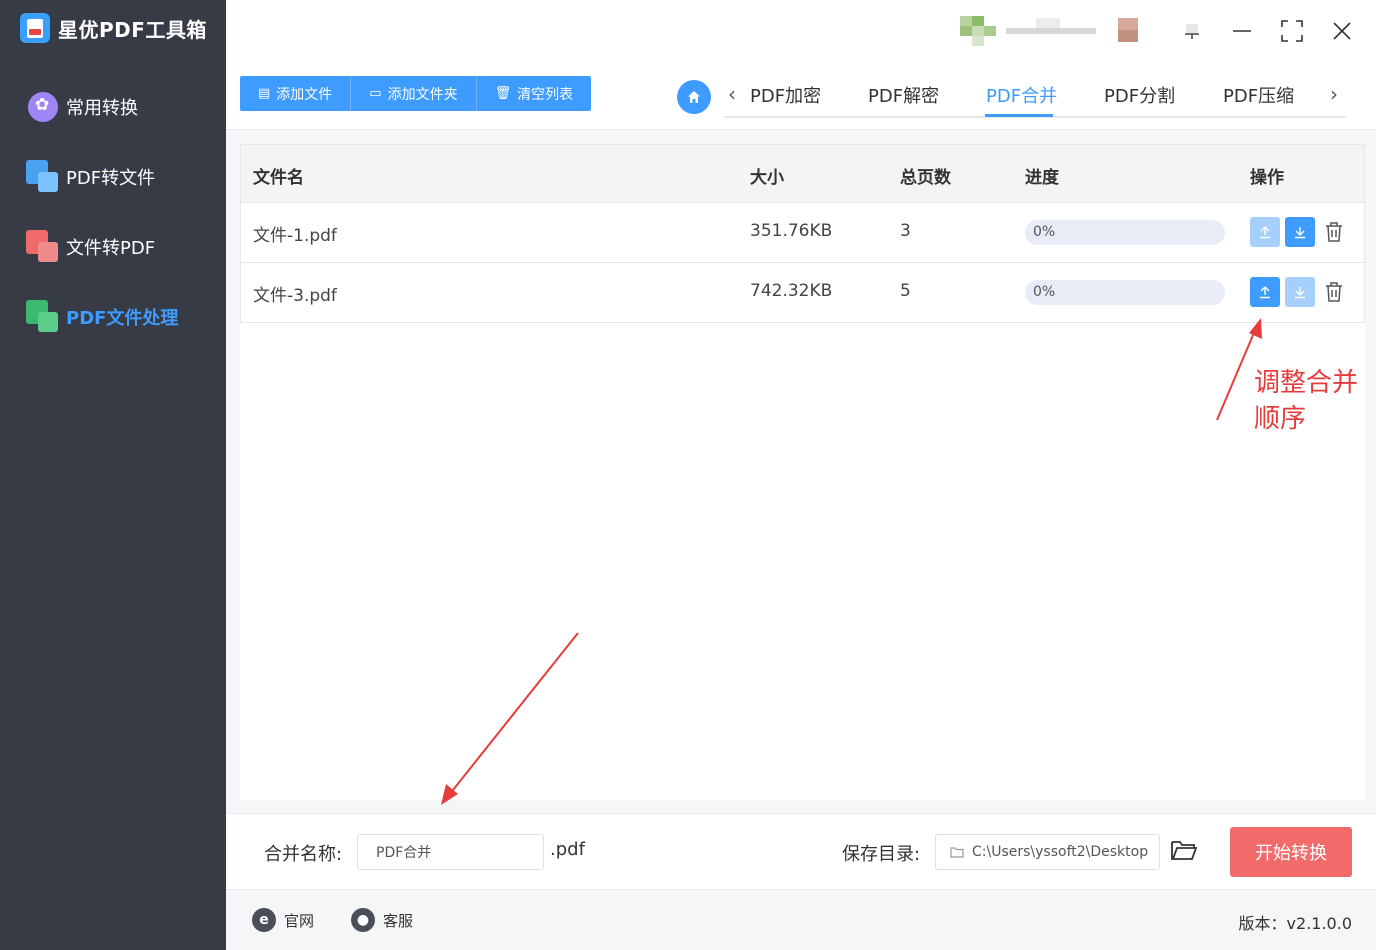  I want to click on folder-icon, so click(957, 852).